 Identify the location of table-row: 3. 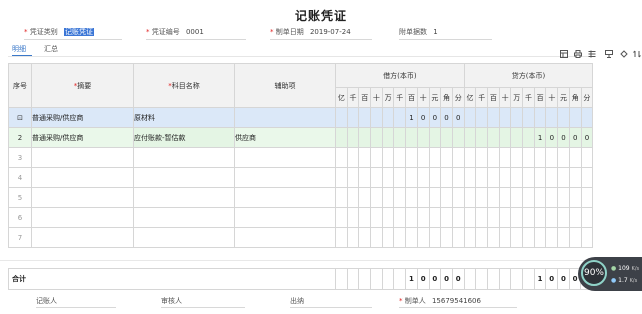
(301, 157).